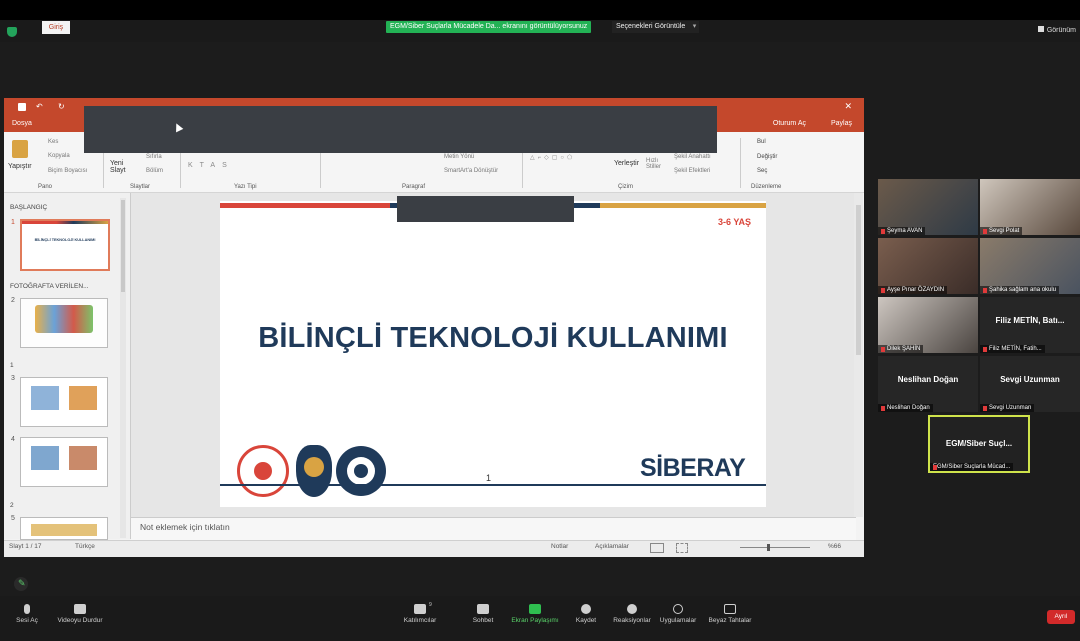 The height and width of the screenshot is (641, 1080). What do you see at coordinates (1030, 266) in the screenshot?
I see `participant-tile: Şahika sağlam ana okulu` at bounding box center [1030, 266].